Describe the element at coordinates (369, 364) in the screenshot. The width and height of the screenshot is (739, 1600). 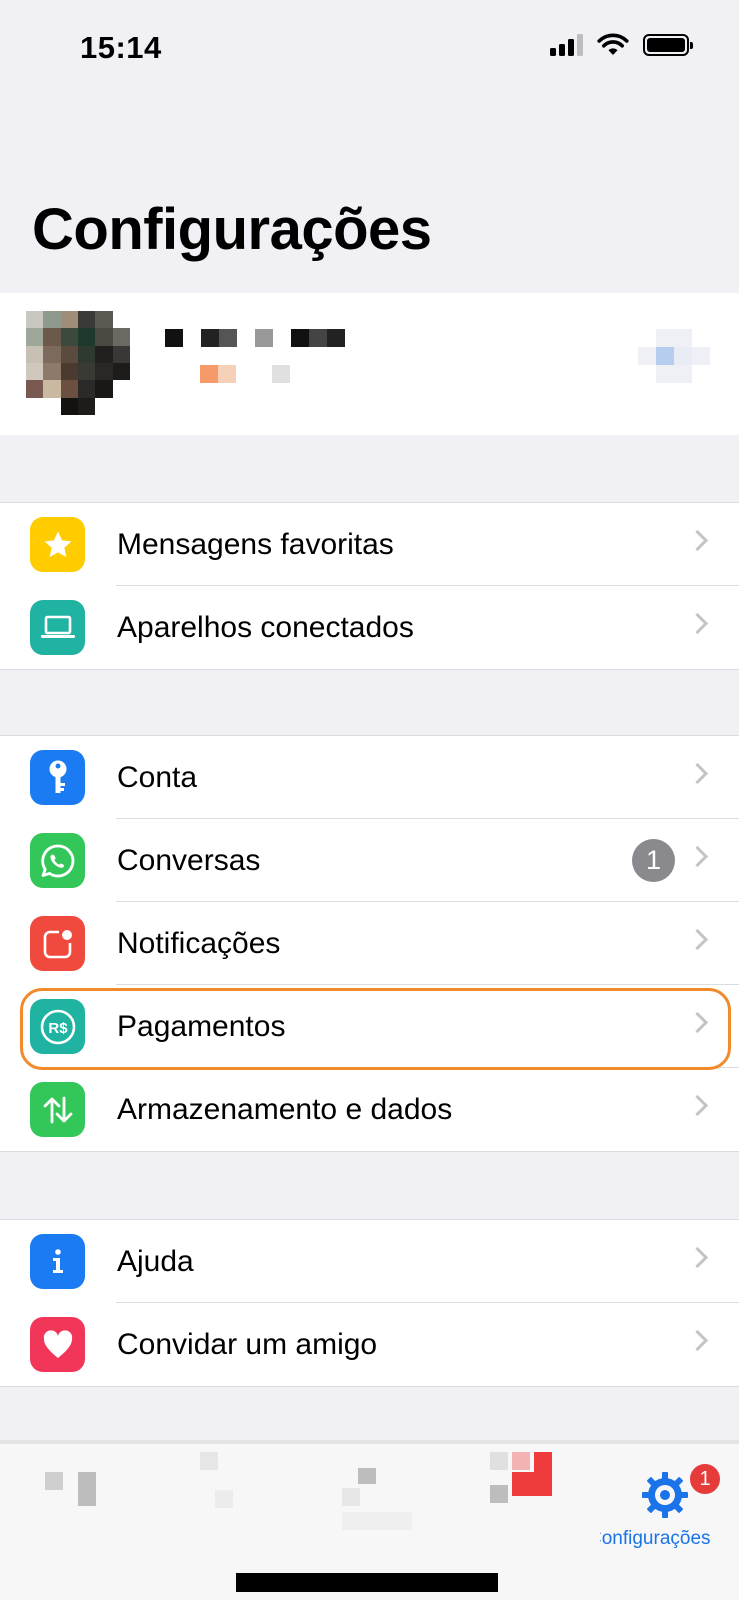
I see `profile-row` at that location.